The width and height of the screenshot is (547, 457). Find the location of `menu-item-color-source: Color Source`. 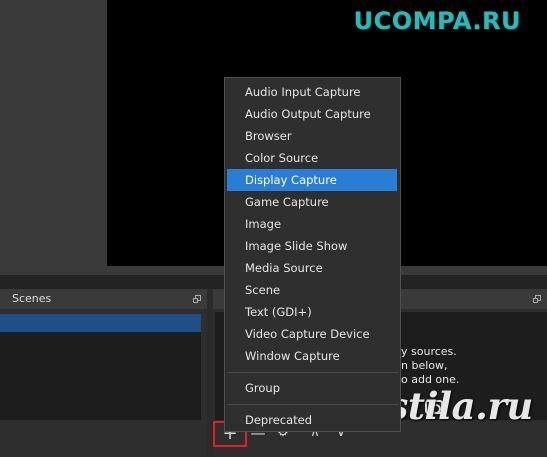

menu-item-color-source: Color Source is located at coordinates (312, 158).